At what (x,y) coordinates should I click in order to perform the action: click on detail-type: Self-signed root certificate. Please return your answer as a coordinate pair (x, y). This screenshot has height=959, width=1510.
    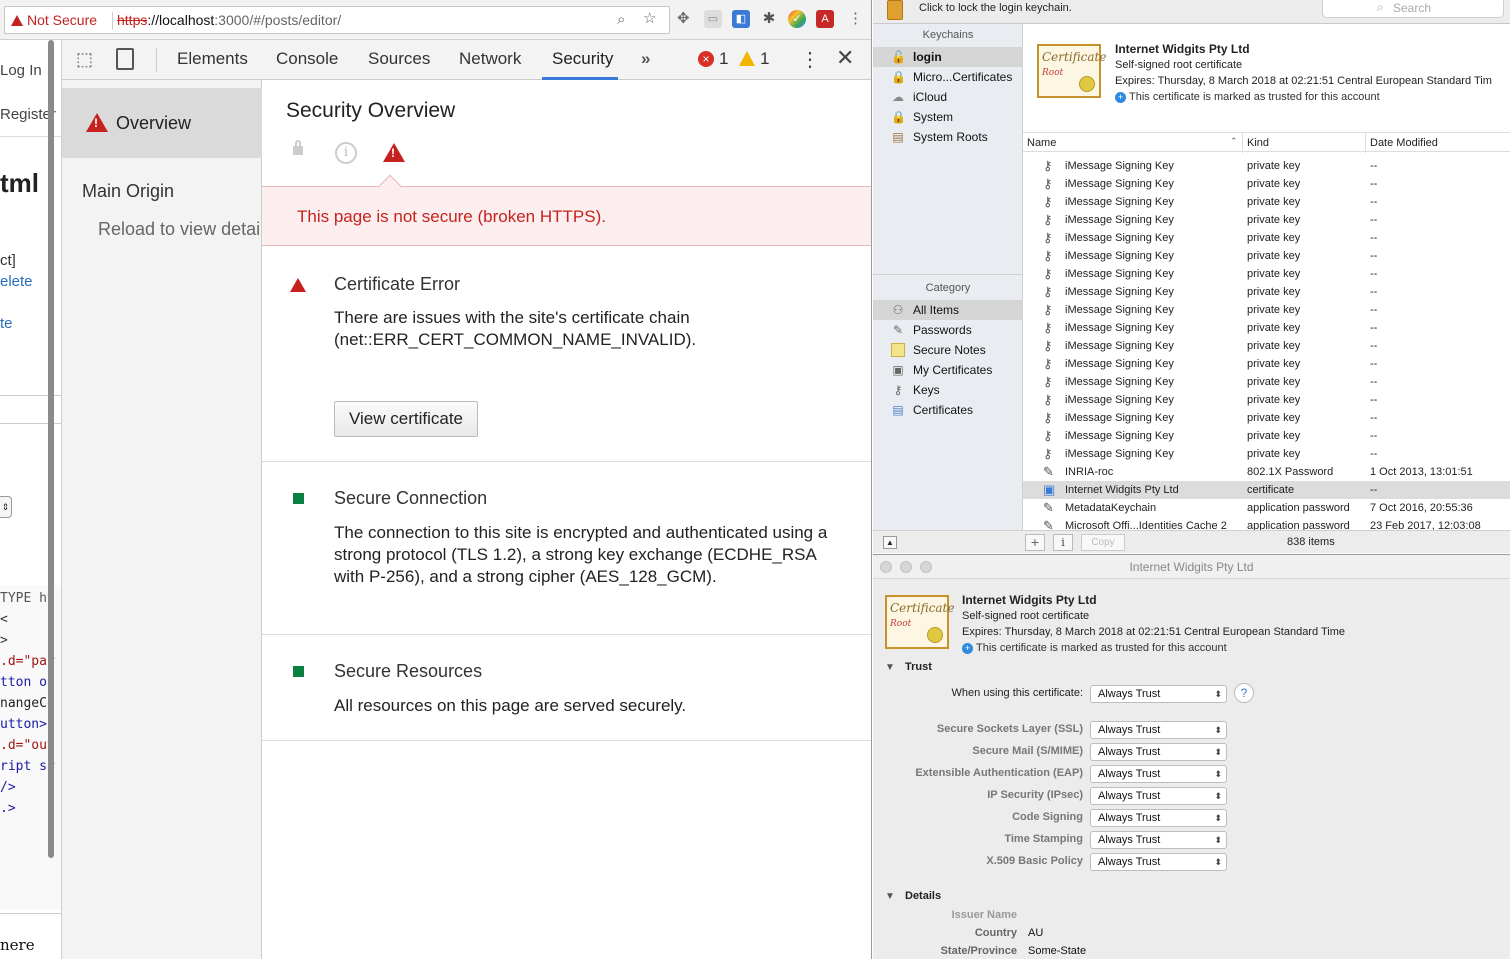
    Looking at the image, I should click on (1179, 65).